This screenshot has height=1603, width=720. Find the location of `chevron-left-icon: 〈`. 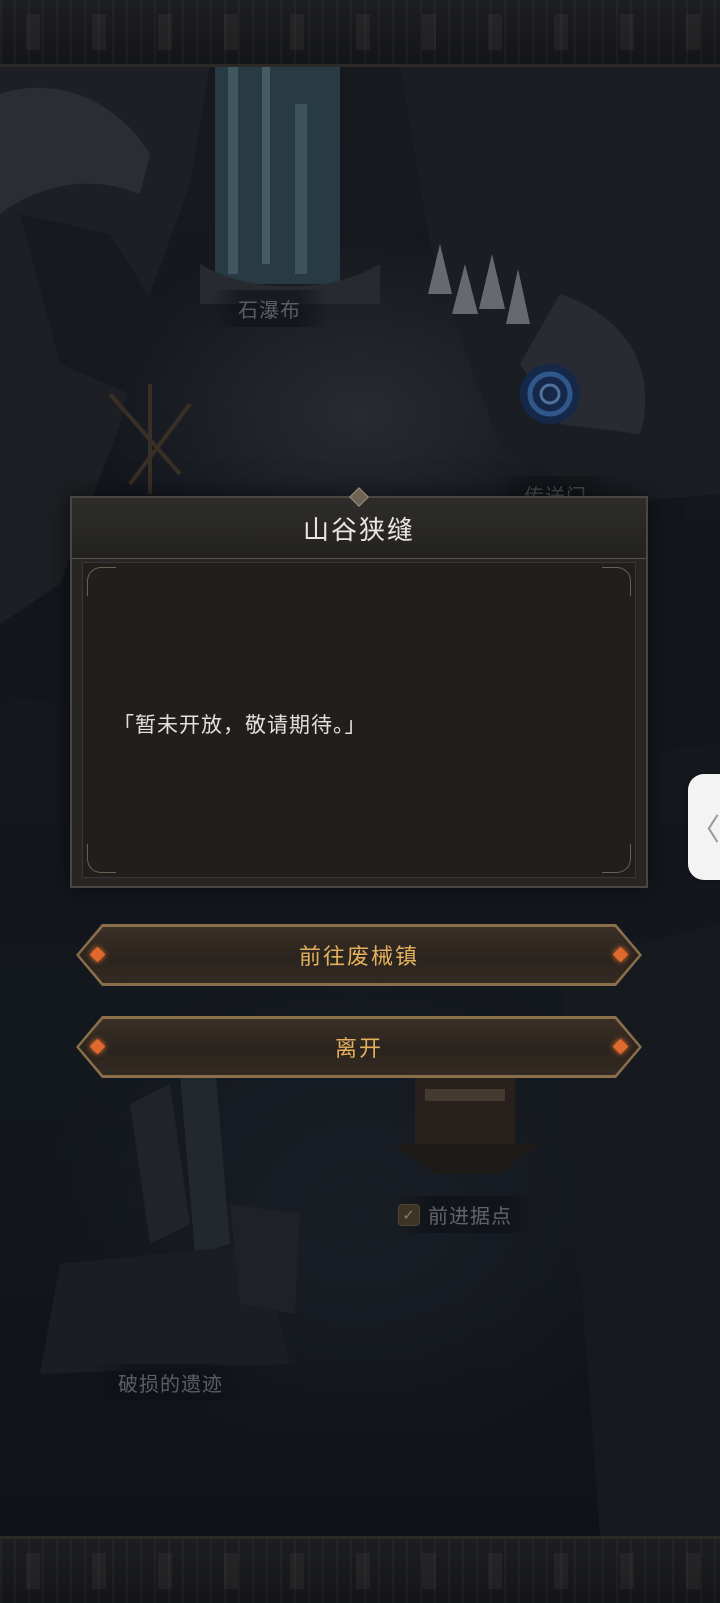

chevron-left-icon: 〈 is located at coordinates (705, 830).